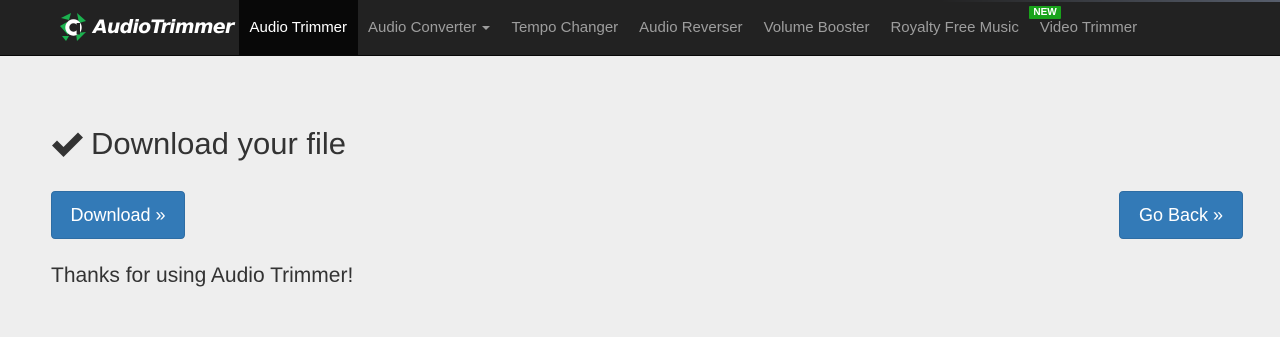 The image size is (1280, 337). Describe the element at coordinates (422, 27) in the screenshot. I see `nav-item-label: Audio Converter` at that location.